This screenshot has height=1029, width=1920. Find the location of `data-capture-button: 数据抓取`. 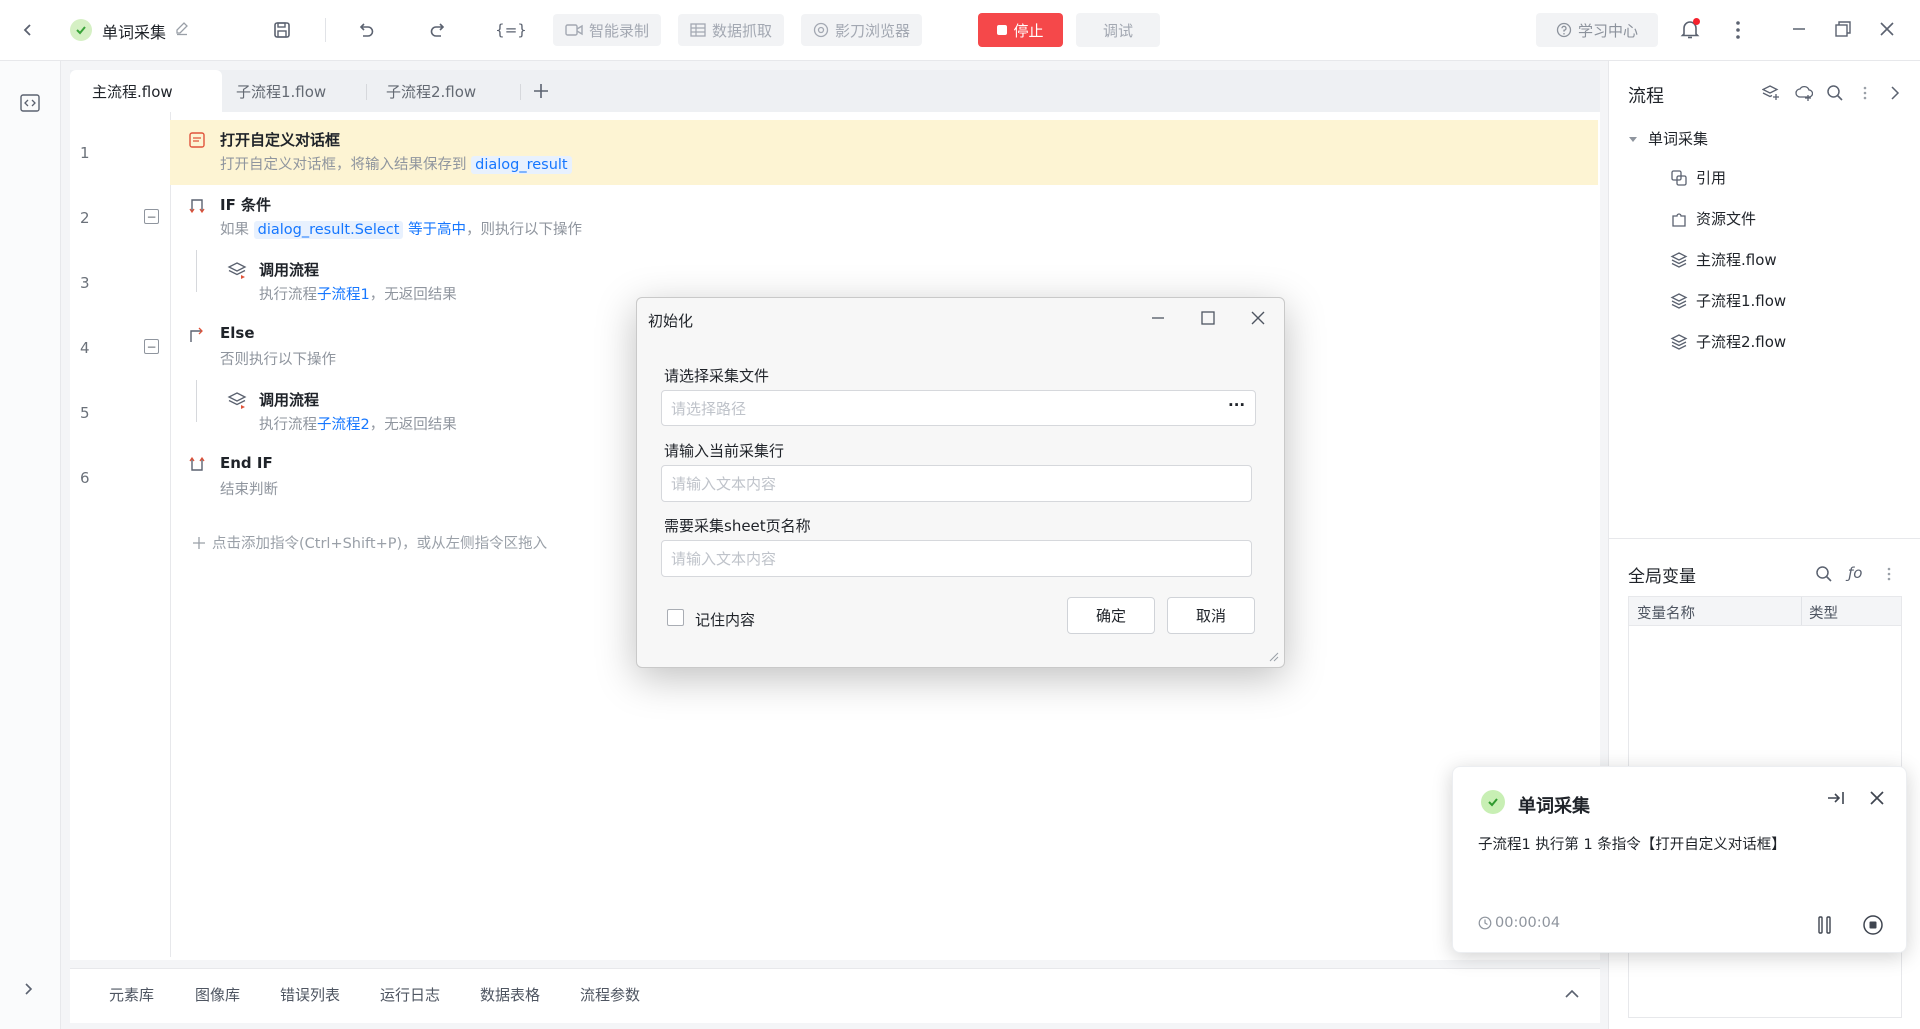

data-capture-button: 数据抓取 is located at coordinates (731, 30).